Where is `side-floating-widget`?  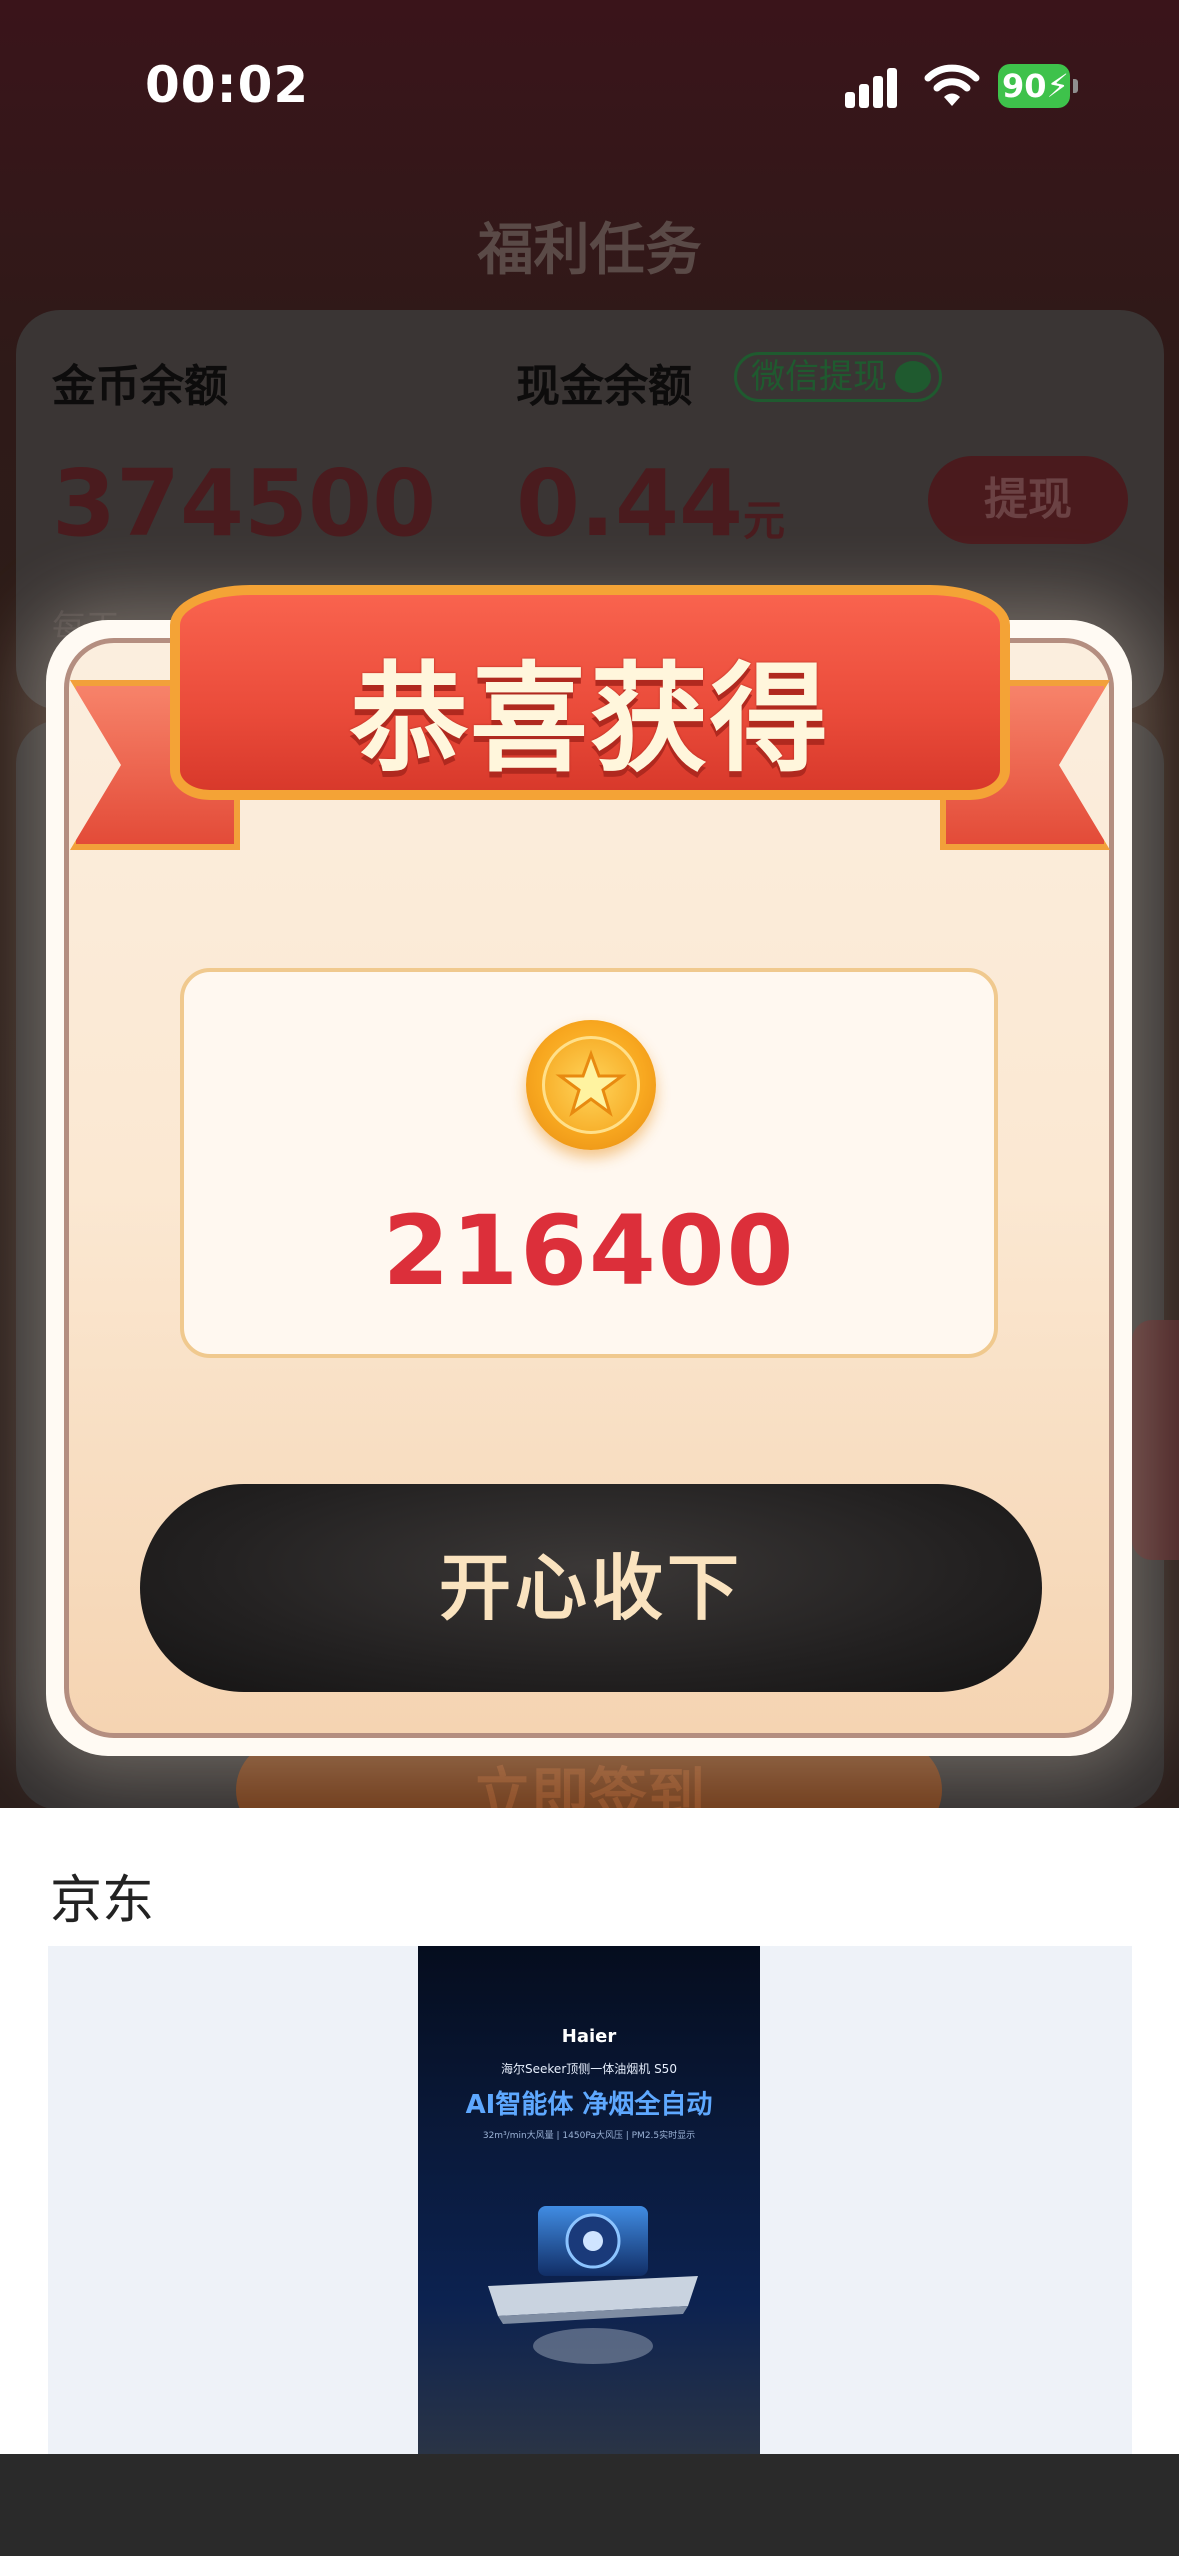 side-floating-widget is located at coordinates (1155, 1440).